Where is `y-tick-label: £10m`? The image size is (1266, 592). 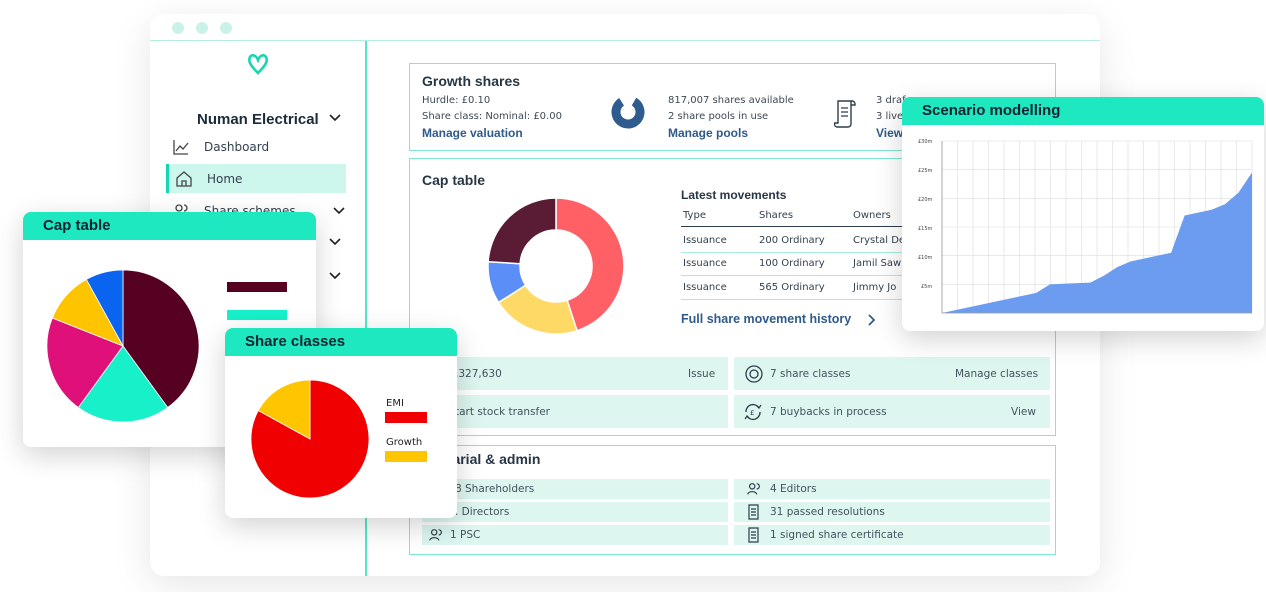 y-tick-label: £10m is located at coordinates (925, 258).